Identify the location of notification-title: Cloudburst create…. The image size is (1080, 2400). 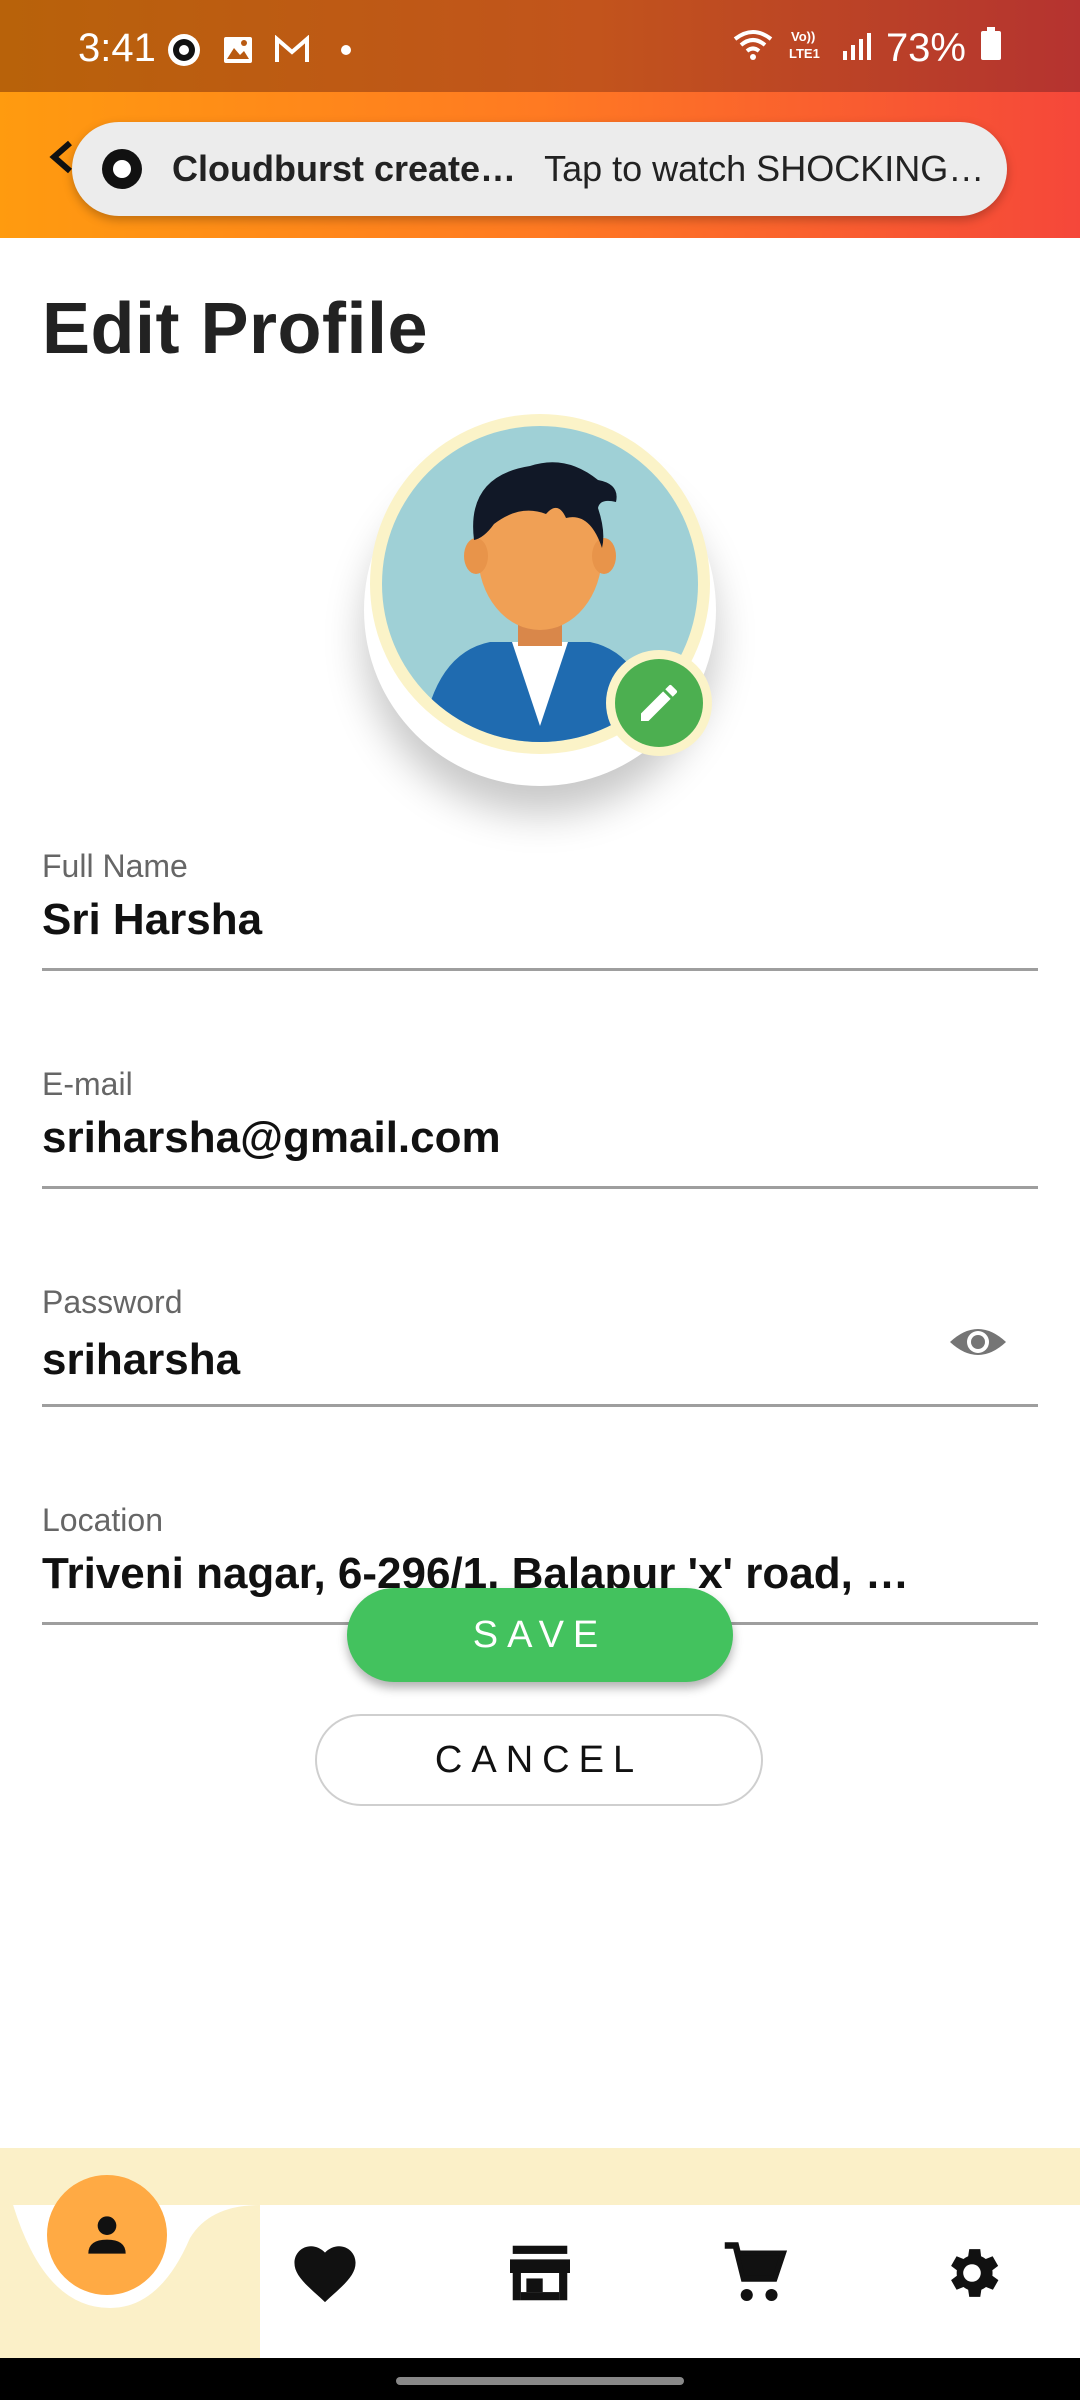
(344, 168).